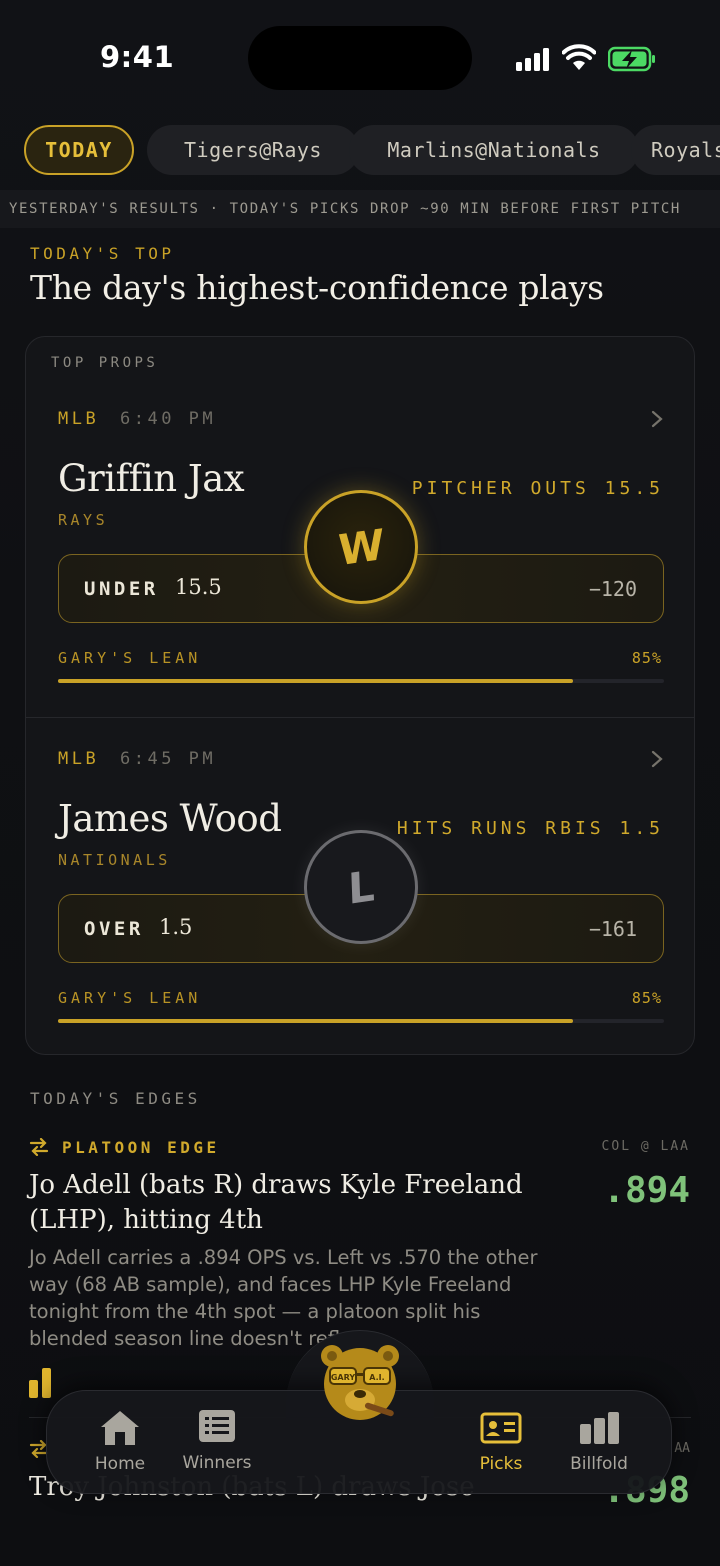 The height and width of the screenshot is (1566, 720). I want to click on cellular-signal-icon, so click(534, 59).